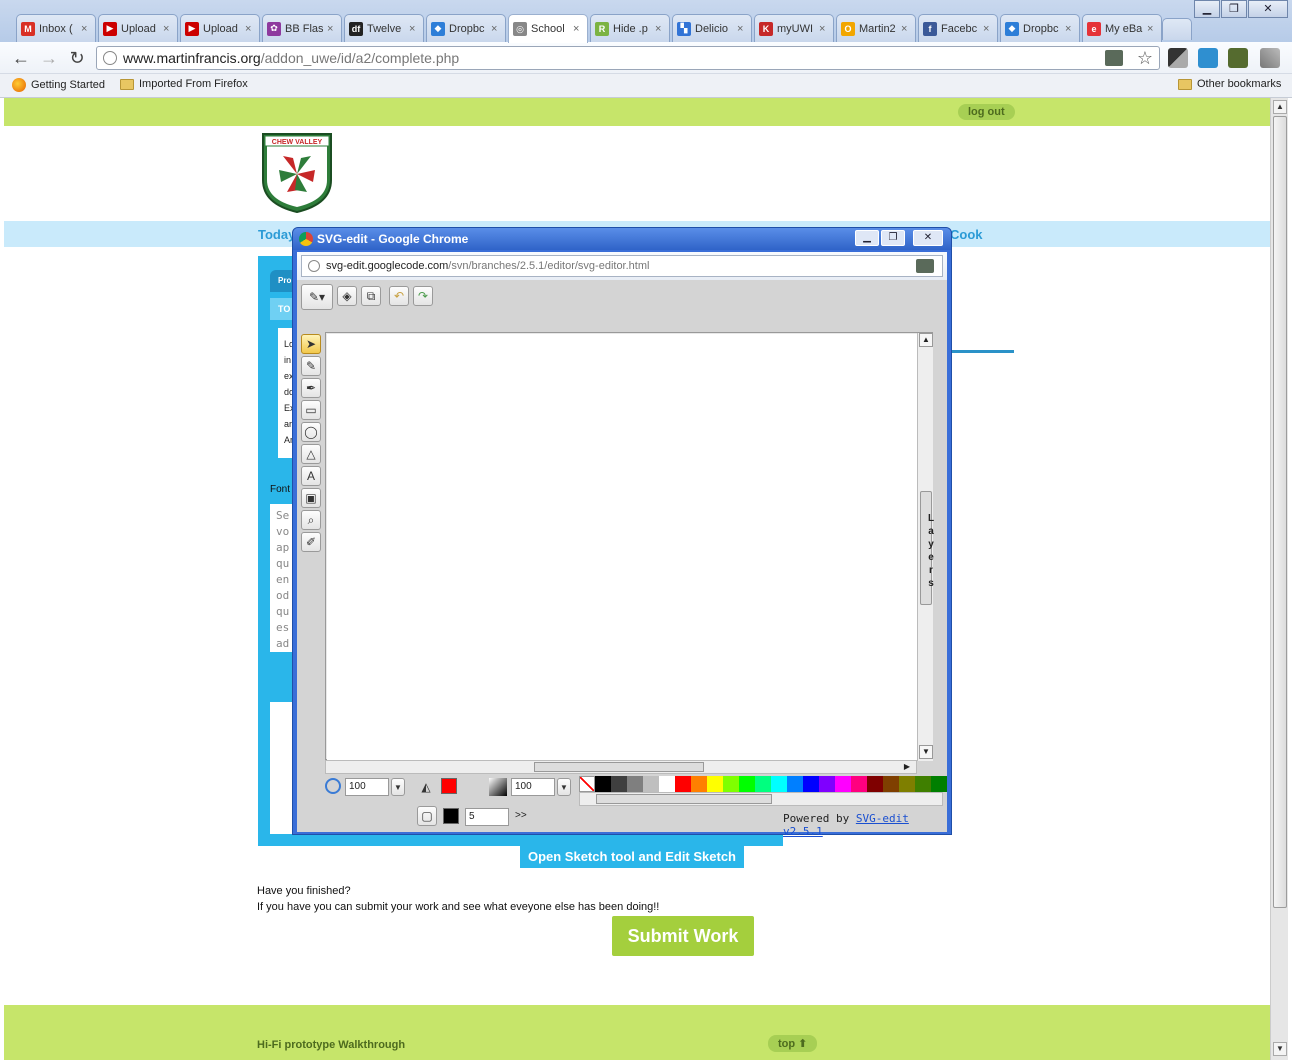 The image size is (1292, 1062). Describe the element at coordinates (347, 296) in the screenshot. I see `wireframe-icon: ◈` at that location.